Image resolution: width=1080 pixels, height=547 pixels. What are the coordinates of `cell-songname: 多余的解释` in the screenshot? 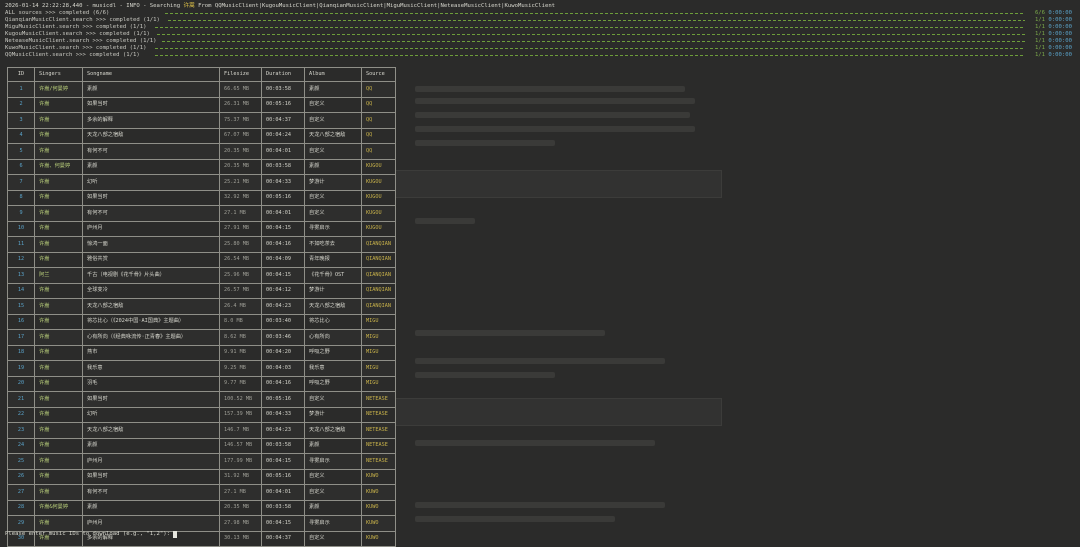 It's located at (151, 120).